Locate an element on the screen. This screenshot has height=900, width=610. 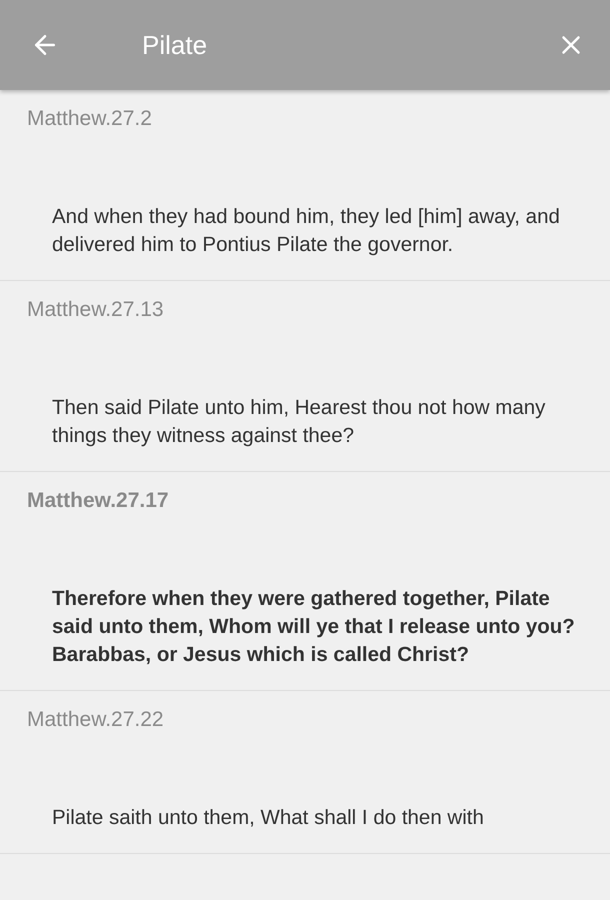
verse-text: And when they had bound him, they led [him] away, and delivered him to Pontius Pilate the governor. is located at coordinates (290, 231).